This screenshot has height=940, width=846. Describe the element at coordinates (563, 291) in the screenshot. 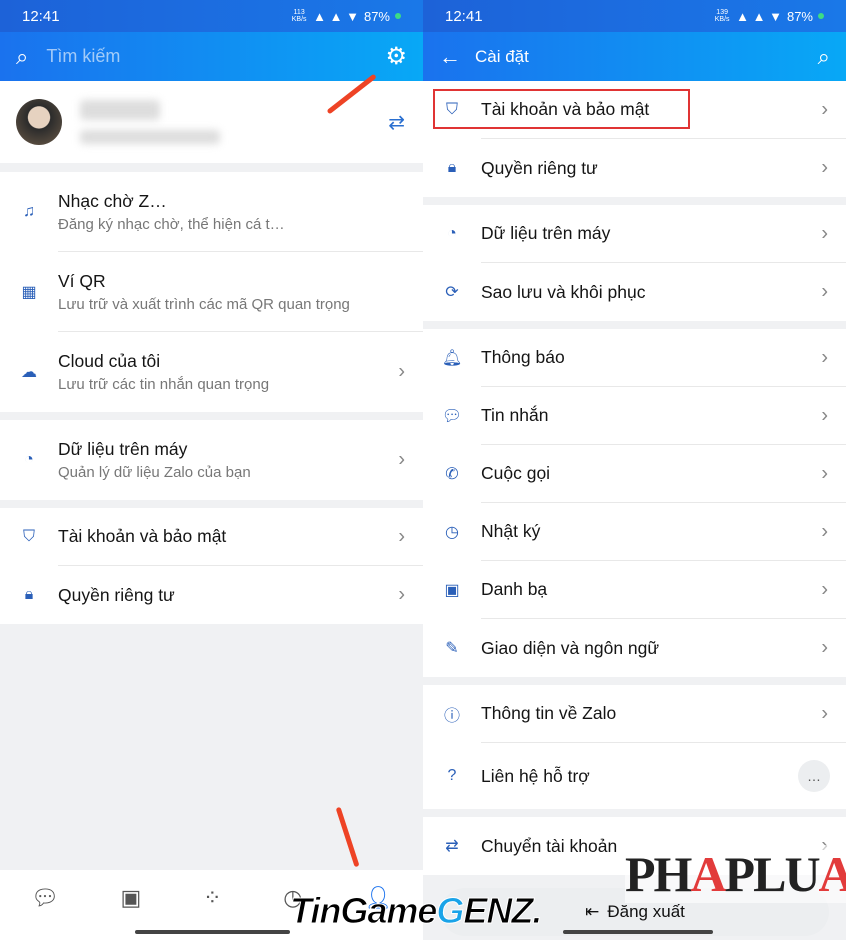

I see `item-label: Sao lưu và khôi phục` at that location.